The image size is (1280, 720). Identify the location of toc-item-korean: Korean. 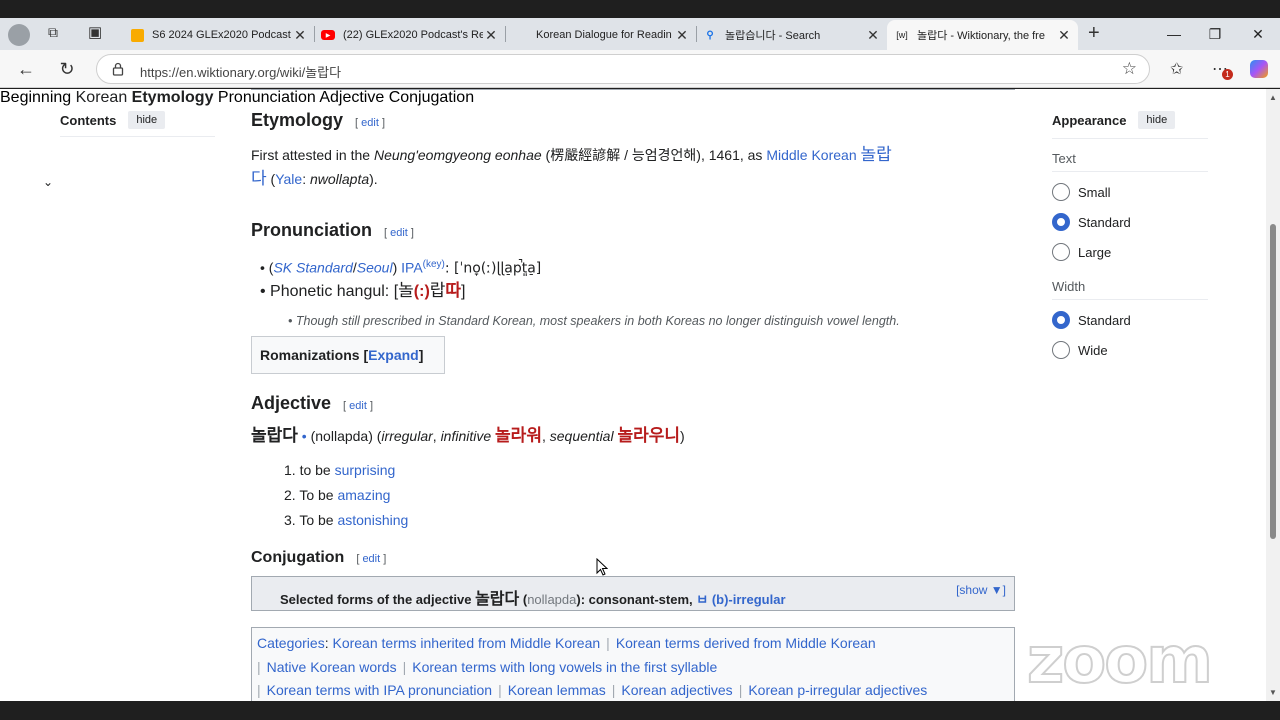
(102, 97).